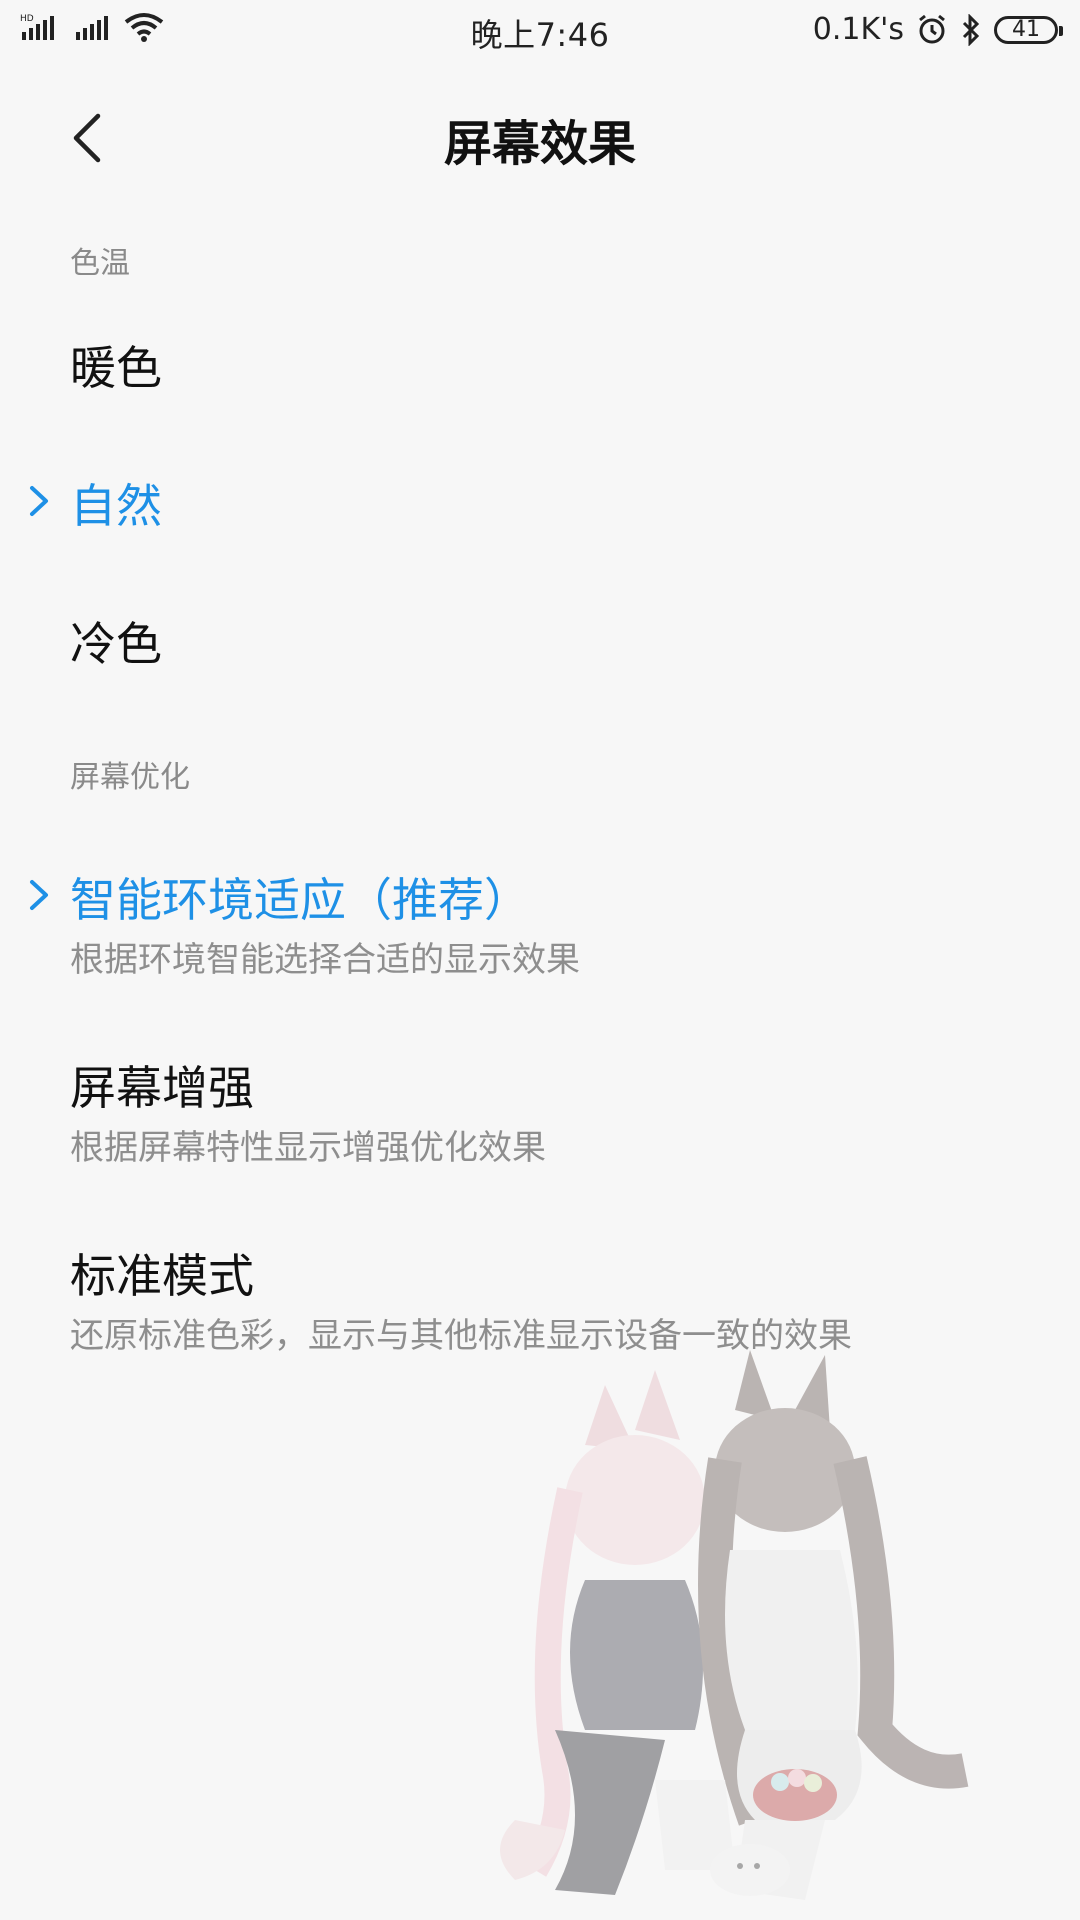 This screenshot has height=1920, width=1080. I want to click on status-right: 0.1K's 41, so click(937, 29).